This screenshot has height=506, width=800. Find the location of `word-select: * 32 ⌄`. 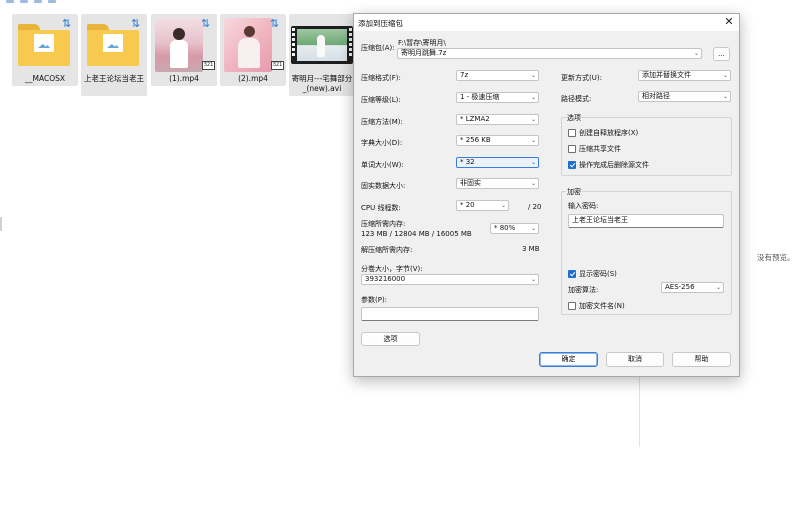

word-select: * 32 ⌄ is located at coordinates (497, 162).